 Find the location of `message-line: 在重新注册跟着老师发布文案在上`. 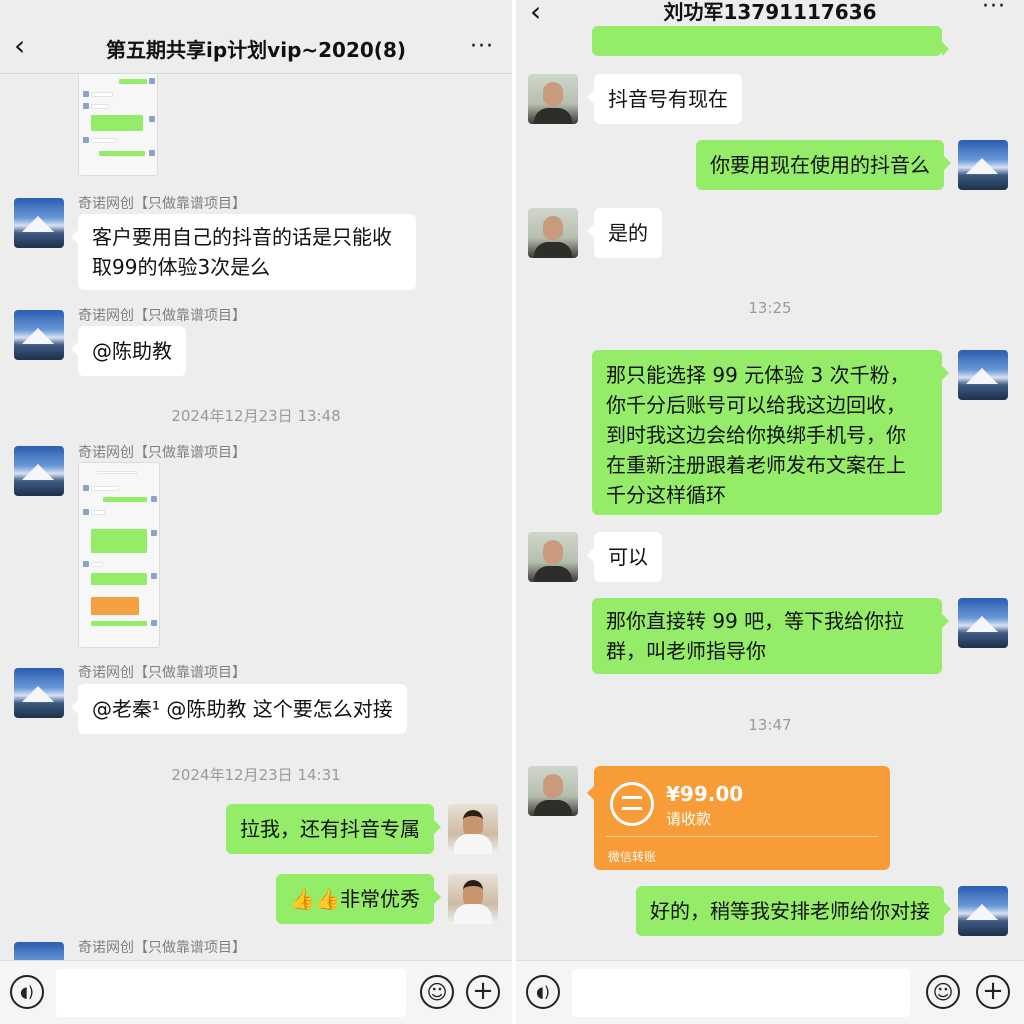

message-line: 在重新注册跟着老师发布文案在上 is located at coordinates (756, 465).